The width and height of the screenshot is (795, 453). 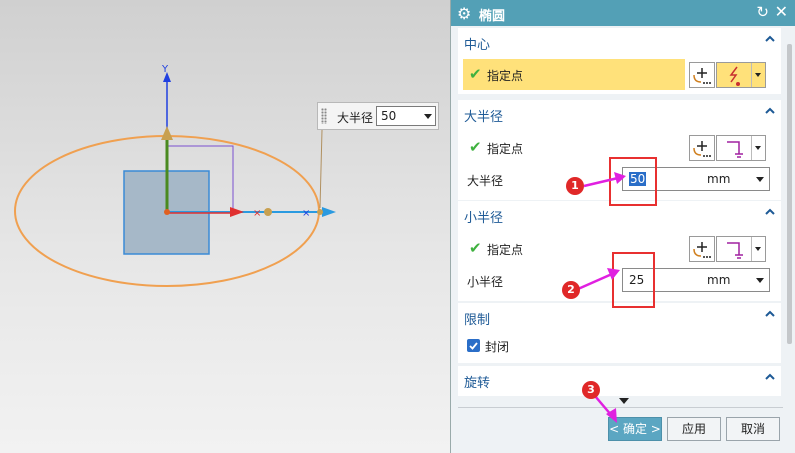 What do you see at coordinates (633, 181) in the screenshot?
I see `highlight-major-radius` at bounding box center [633, 181].